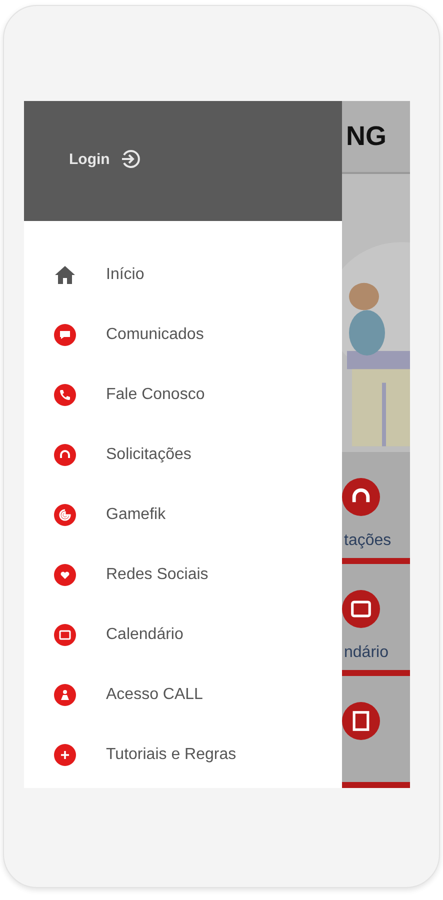 The image size is (443, 900). I want to click on menu-item: Calendário, so click(183, 635).